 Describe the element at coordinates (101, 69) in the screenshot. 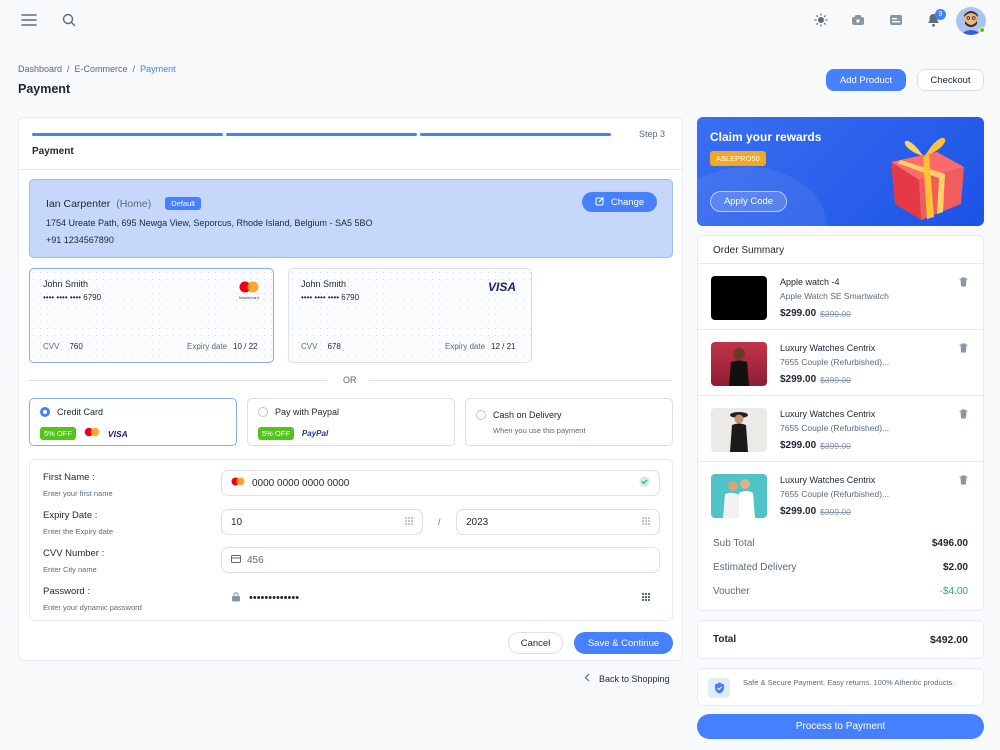

I see `breadcrumb-ecommerce: E-Commerce` at that location.